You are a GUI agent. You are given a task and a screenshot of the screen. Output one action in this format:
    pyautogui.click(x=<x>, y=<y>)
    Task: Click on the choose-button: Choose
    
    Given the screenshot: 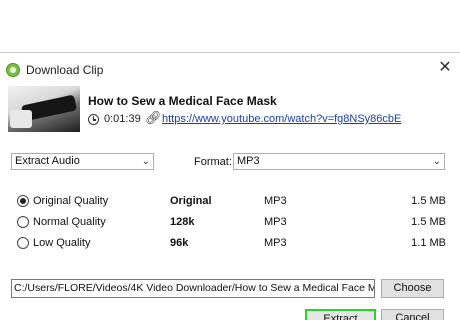 What is the action you would take?
    pyautogui.click(x=412, y=288)
    